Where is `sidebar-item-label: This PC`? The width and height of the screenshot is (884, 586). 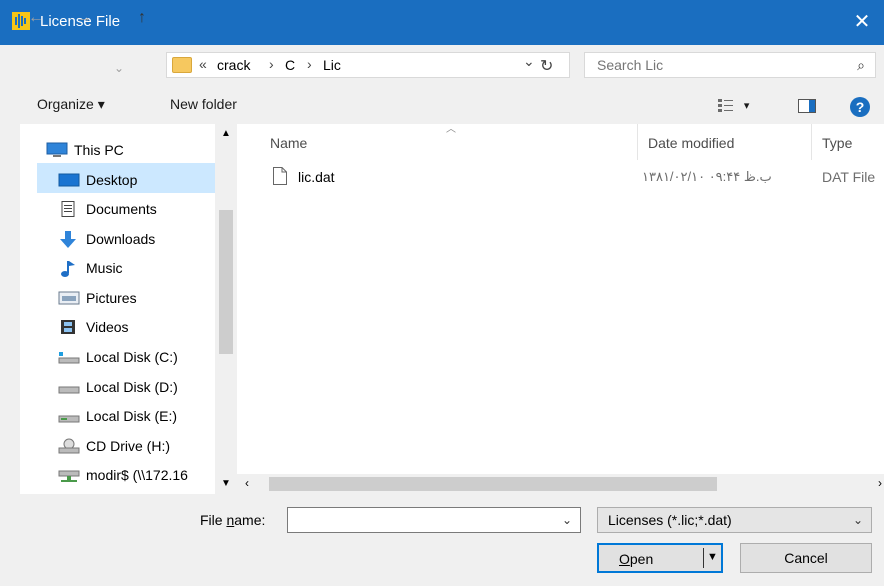
sidebar-item-label: This PC is located at coordinates (99, 150).